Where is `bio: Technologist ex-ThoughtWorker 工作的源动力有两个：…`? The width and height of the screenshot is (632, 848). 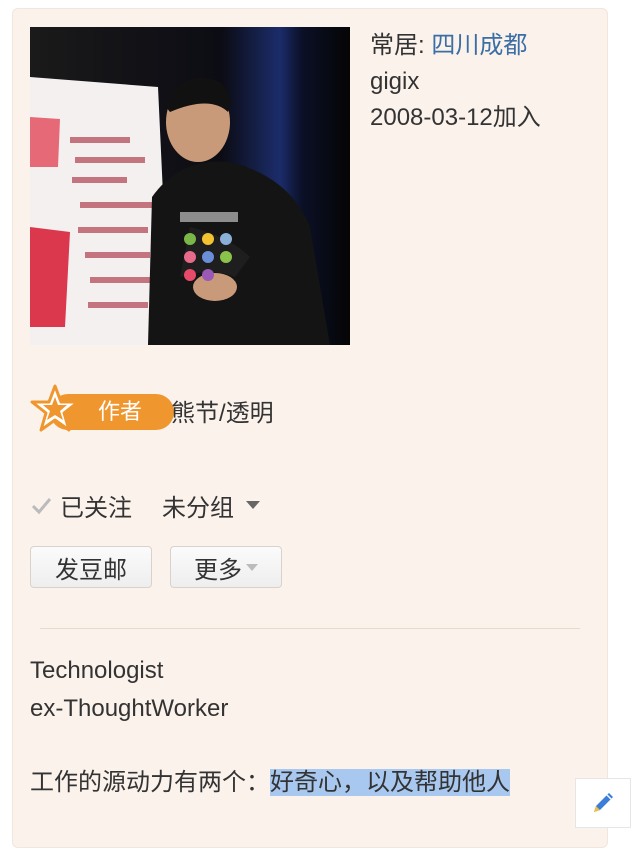 bio: Technologist ex-ThoughtWorker 工作的源动力有两个：… is located at coordinates (270, 727).